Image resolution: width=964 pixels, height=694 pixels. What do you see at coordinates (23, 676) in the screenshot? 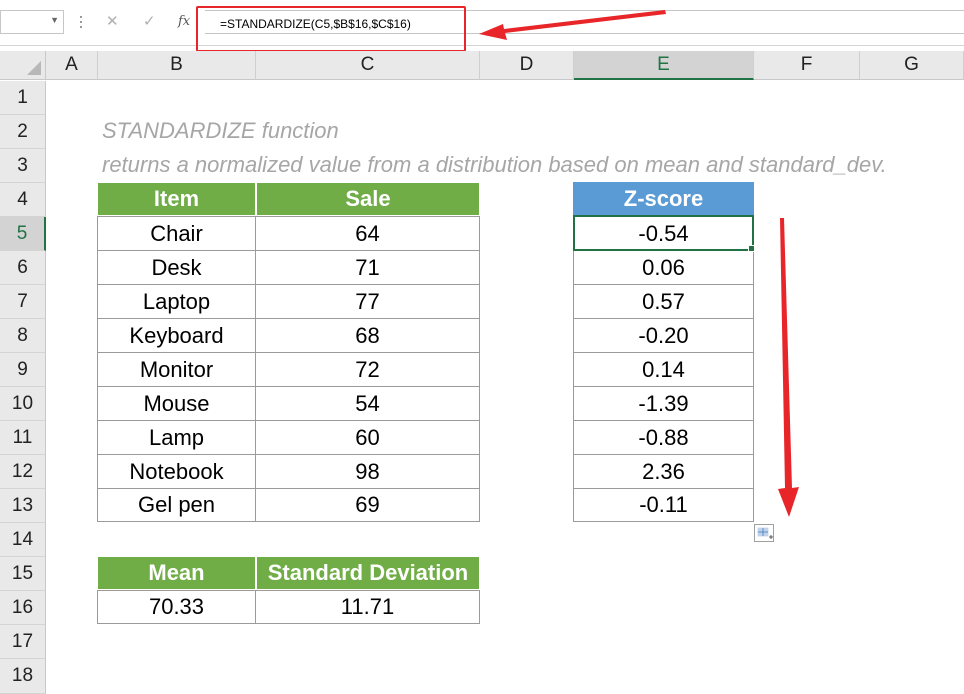
I see `row-header-18: 18` at bounding box center [23, 676].